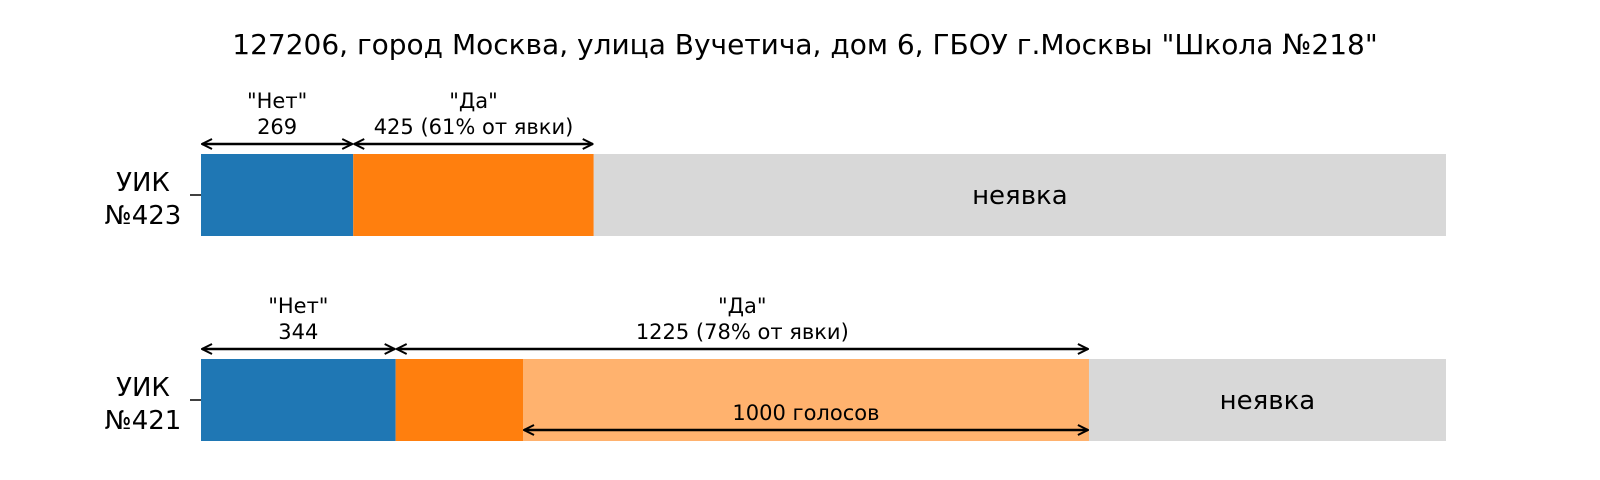 This screenshot has width=1600, height=480. Describe the element at coordinates (277, 127) in the screenshot. I see `no-value-label: 269` at that location.